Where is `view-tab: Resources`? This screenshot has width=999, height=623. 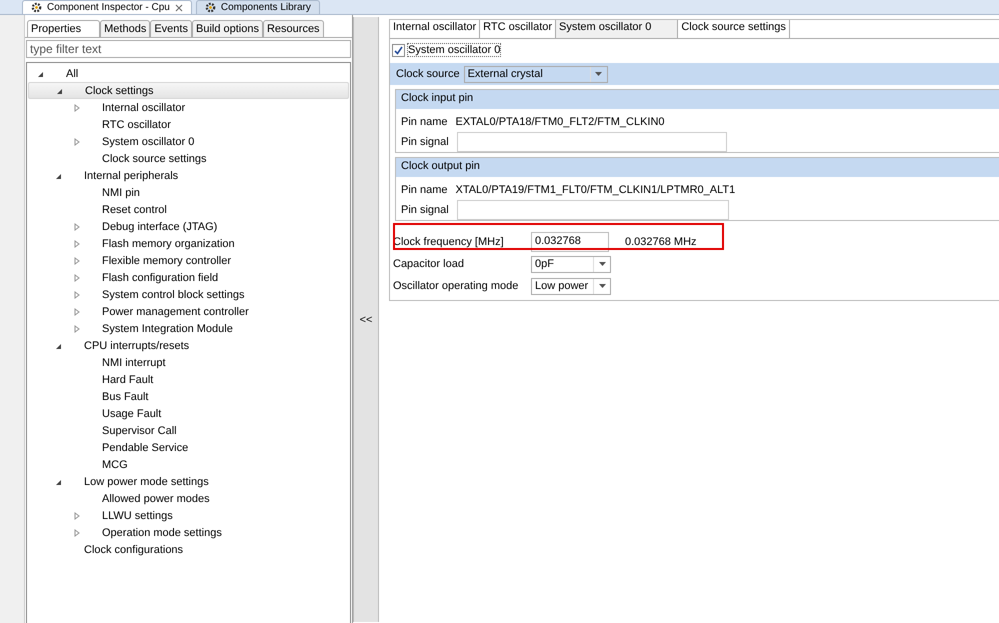 view-tab: Resources is located at coordinates (293, 28).